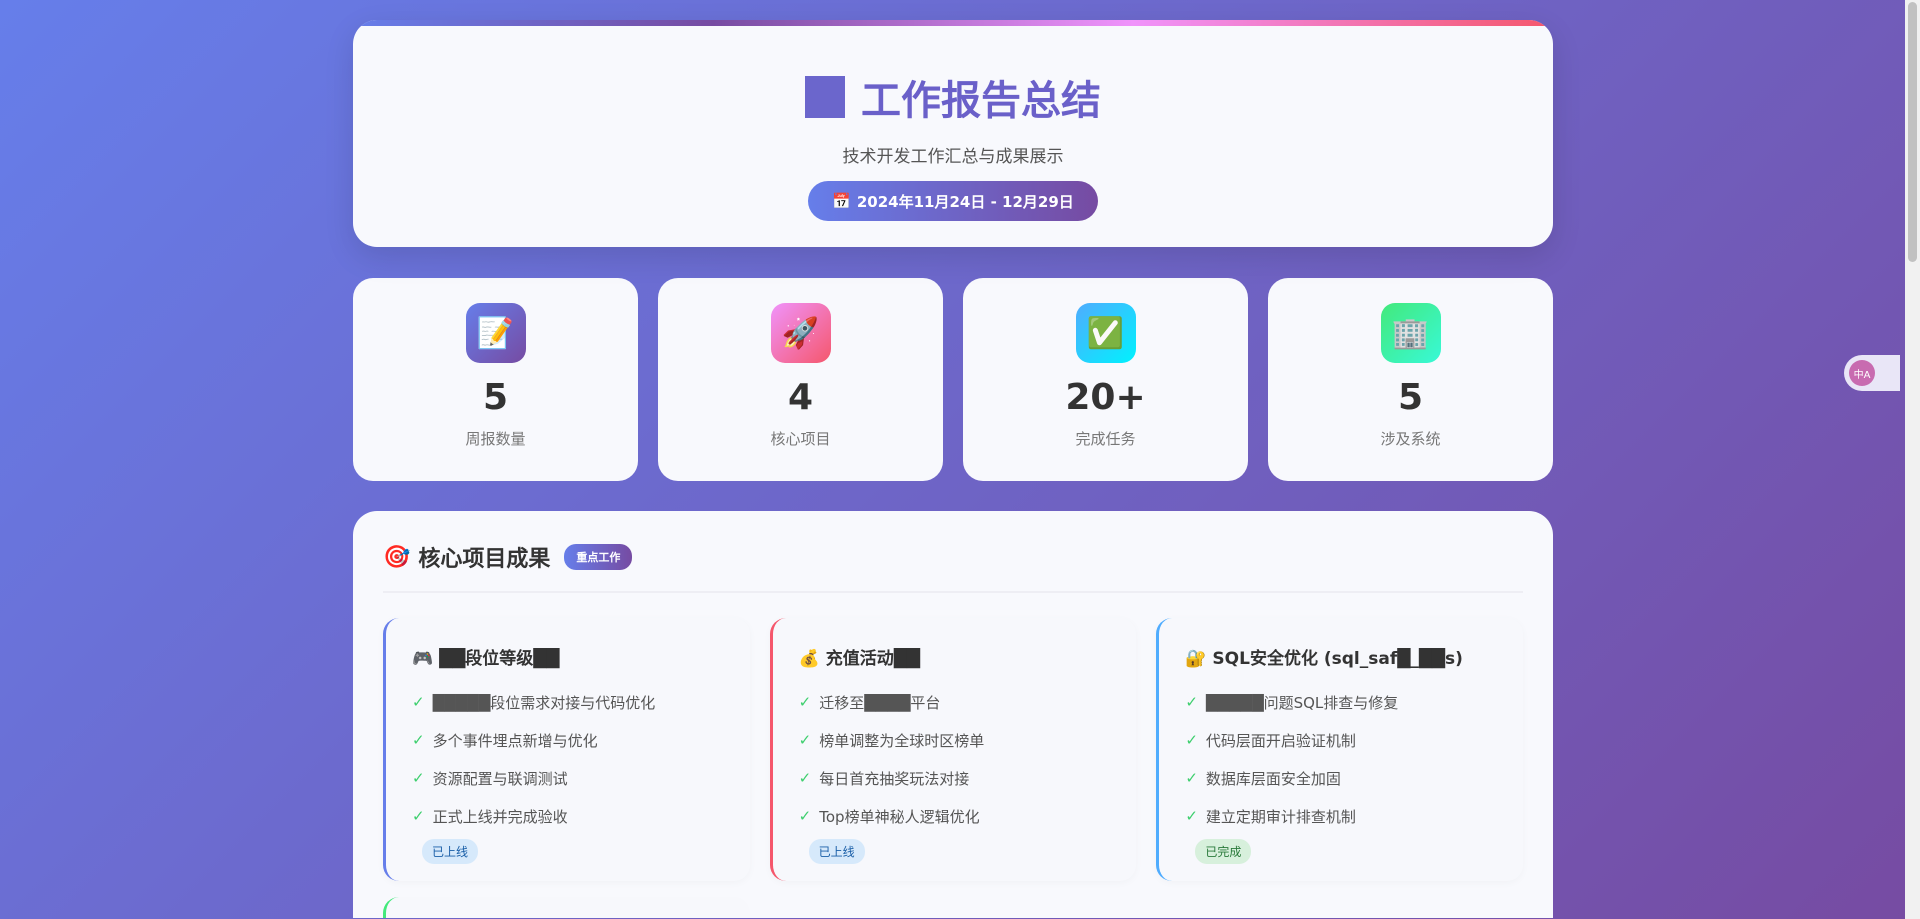 This screenshot has width=1920, height=919. Describe the element at coordinates (1912, 459) in the screenshot. I see `scrollbar` at that location.